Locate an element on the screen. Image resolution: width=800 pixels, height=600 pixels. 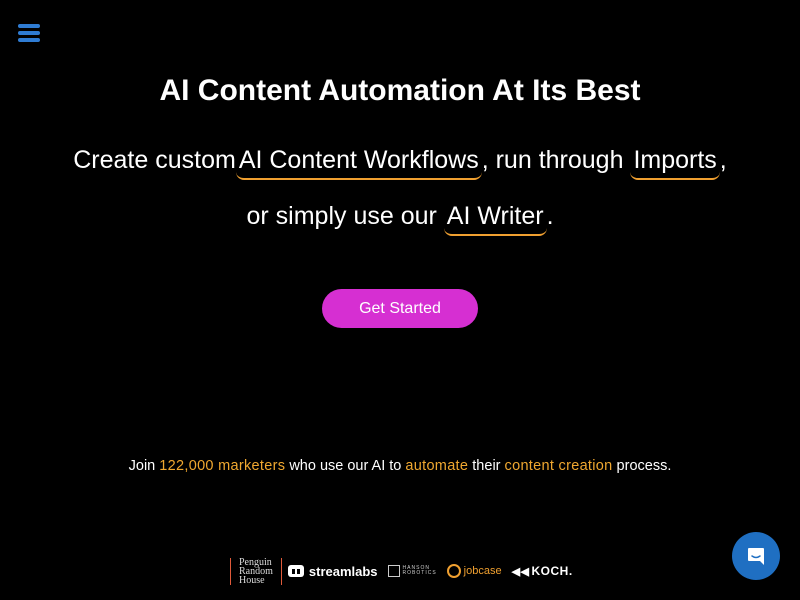
koch-logo: ◀◀ KOCH. is located at coordinates (542, 571).